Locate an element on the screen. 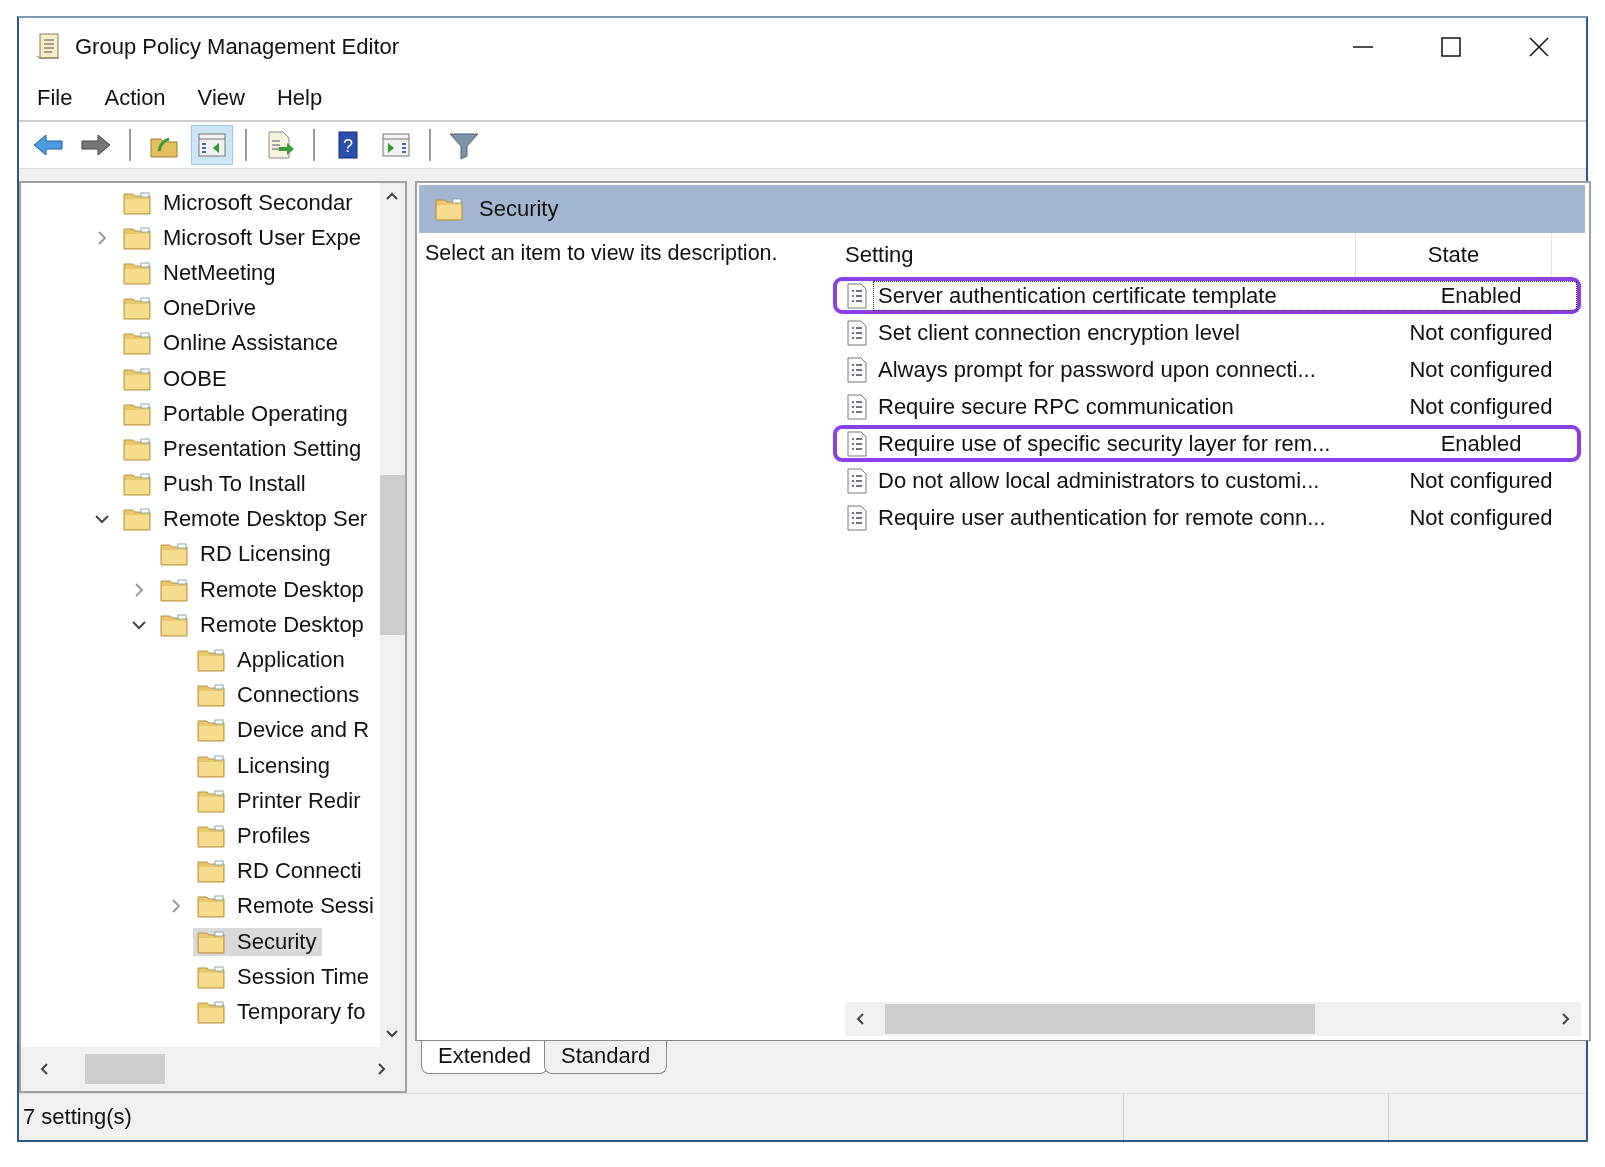 This screenshot has width=1605, height=1167. list-row: Require secure RPC communication Not configured is located at coordinates (1225, 406).